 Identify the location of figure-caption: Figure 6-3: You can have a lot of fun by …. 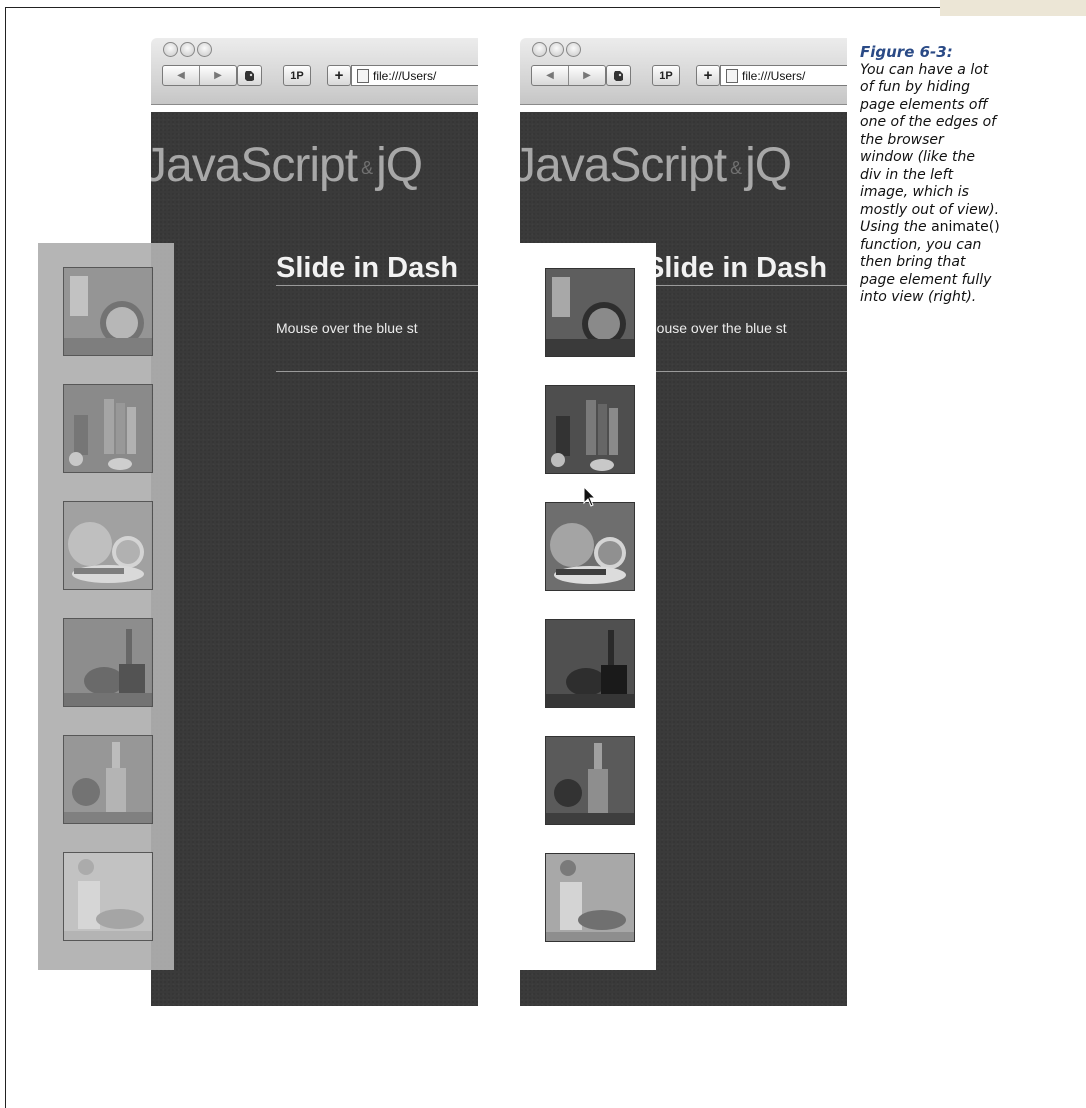
(930, 175).